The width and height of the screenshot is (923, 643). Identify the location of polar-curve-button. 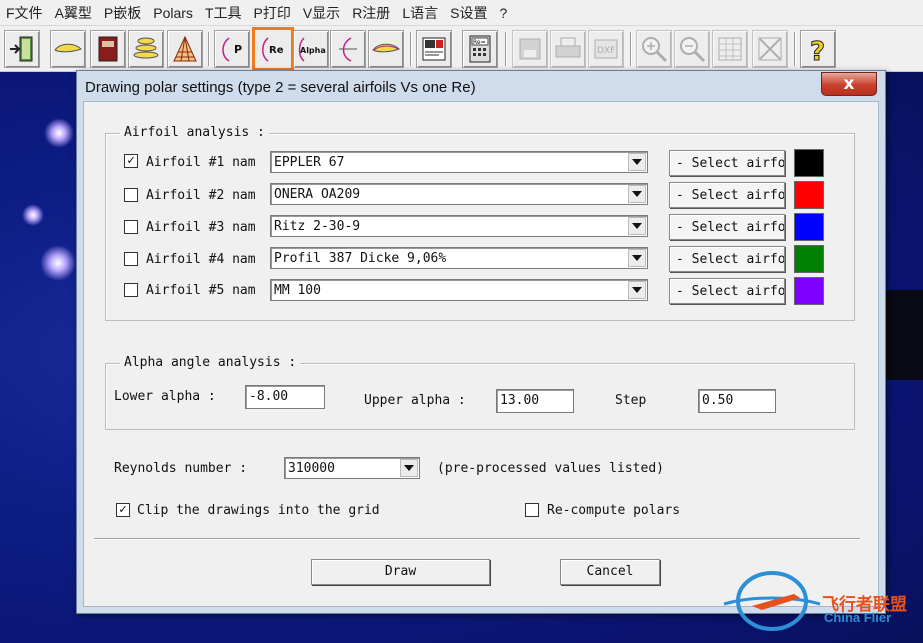
(348, 49).